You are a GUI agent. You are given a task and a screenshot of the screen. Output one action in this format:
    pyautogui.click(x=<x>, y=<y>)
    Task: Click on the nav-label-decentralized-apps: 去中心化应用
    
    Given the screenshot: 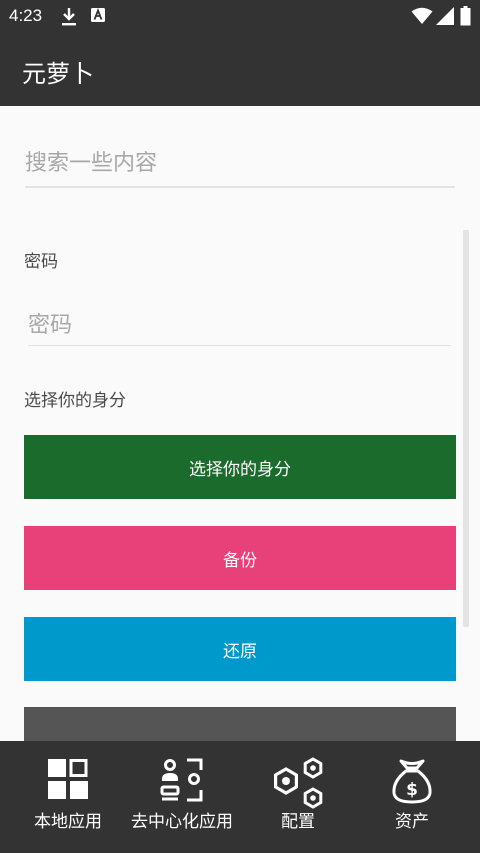 What is the action you would take?
    pyautogui.click(x=182, y=822)
    